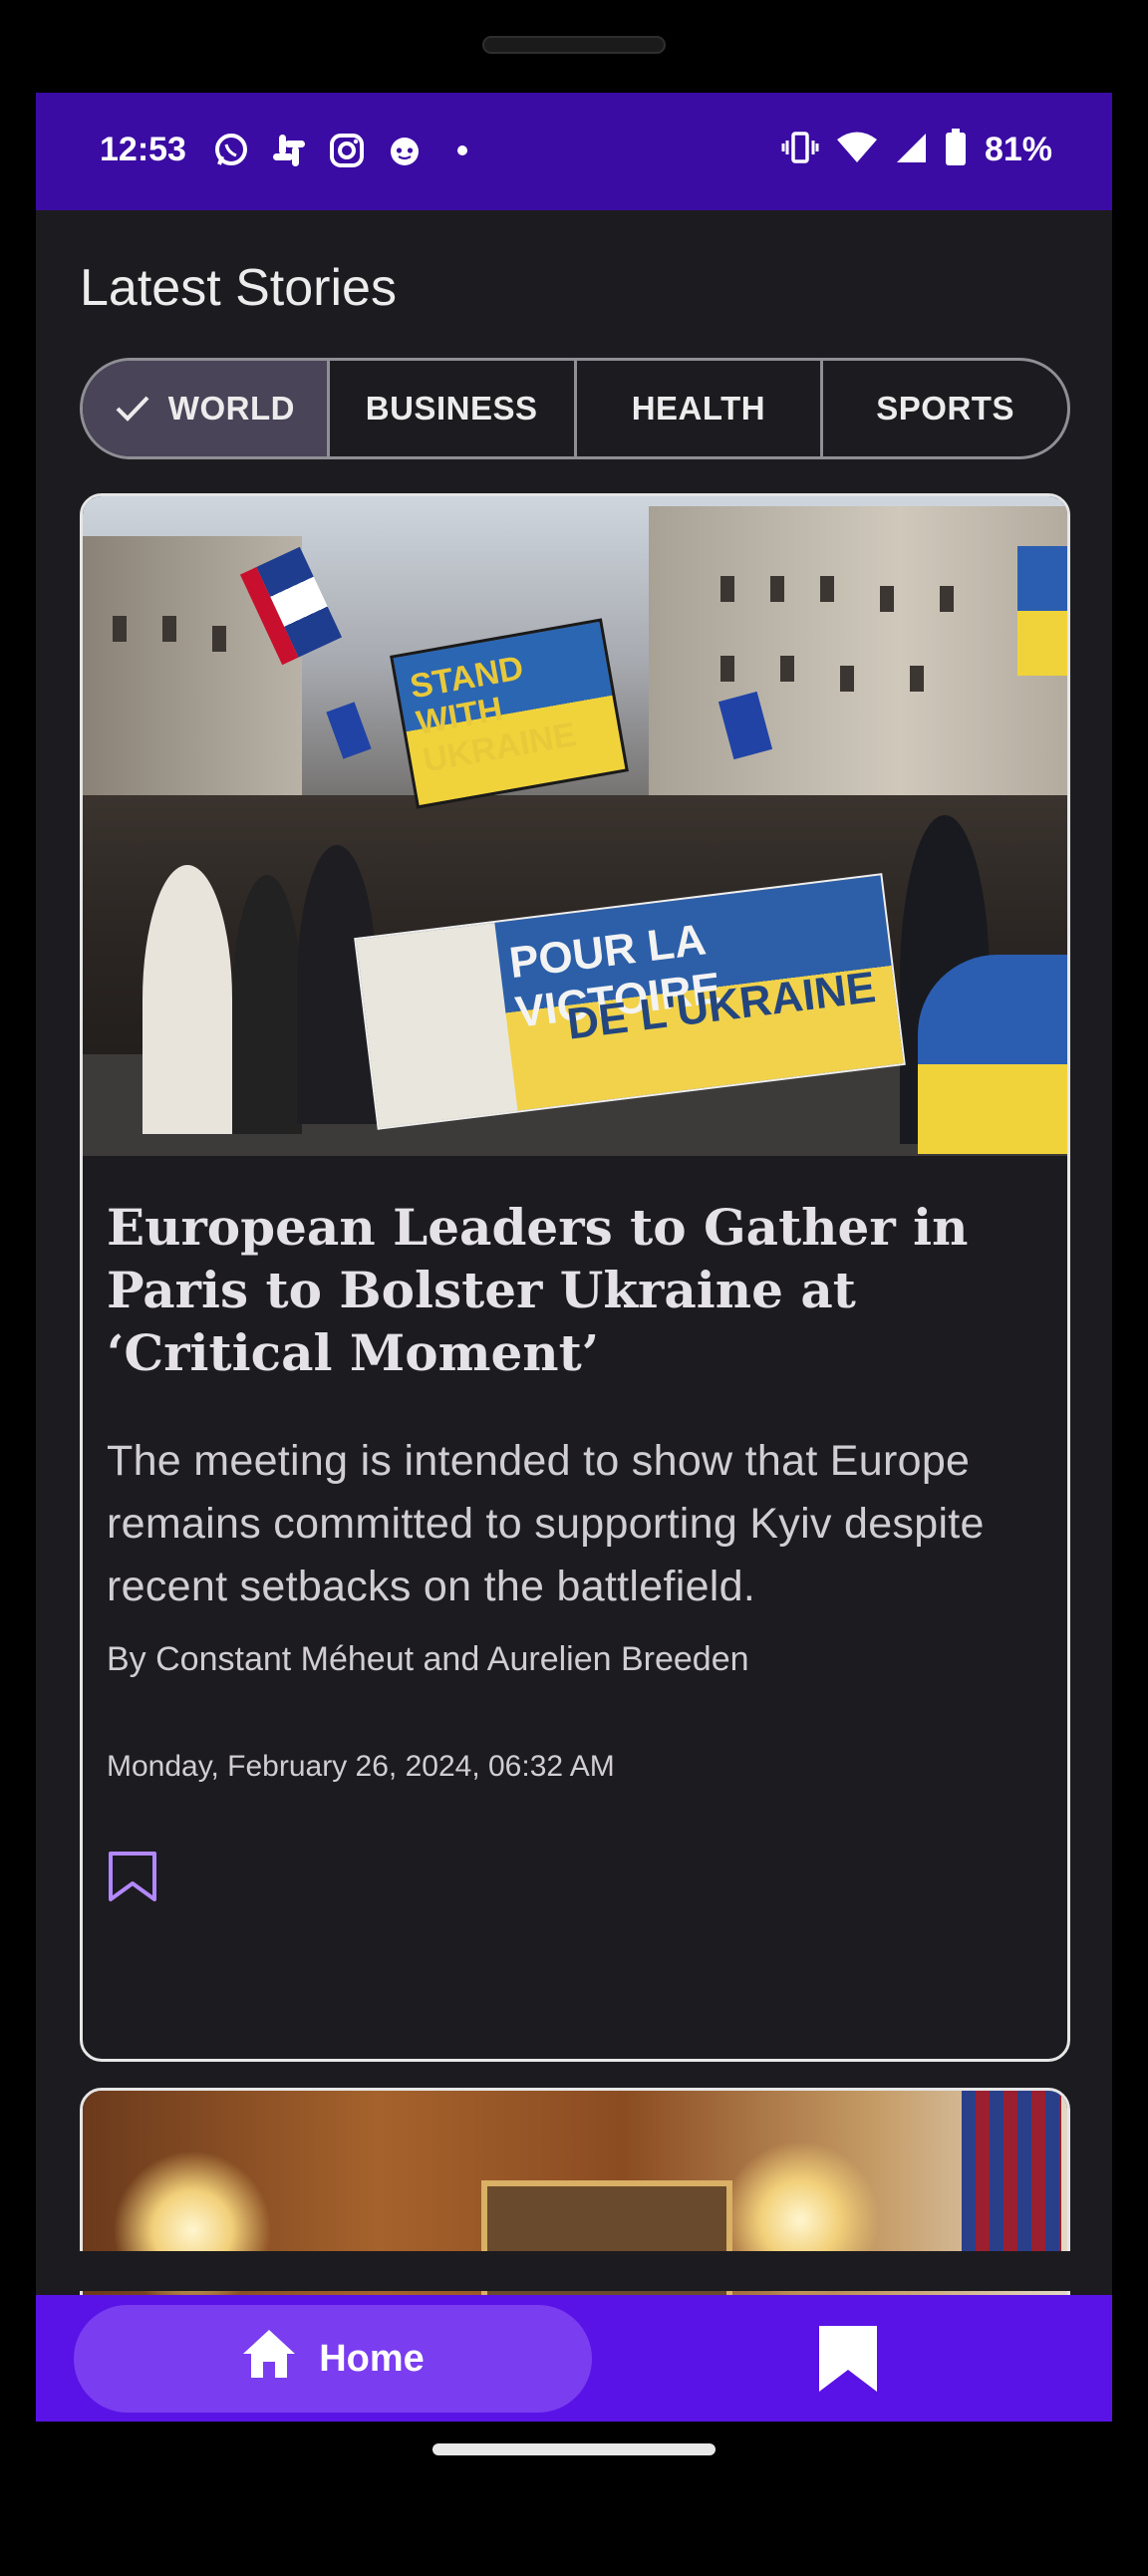 This screenshot has height=2576, width=1148. Describe the element at coordinates (574, 151) in the screenshot. I see `status-bar: 12:53 81%` at that location.